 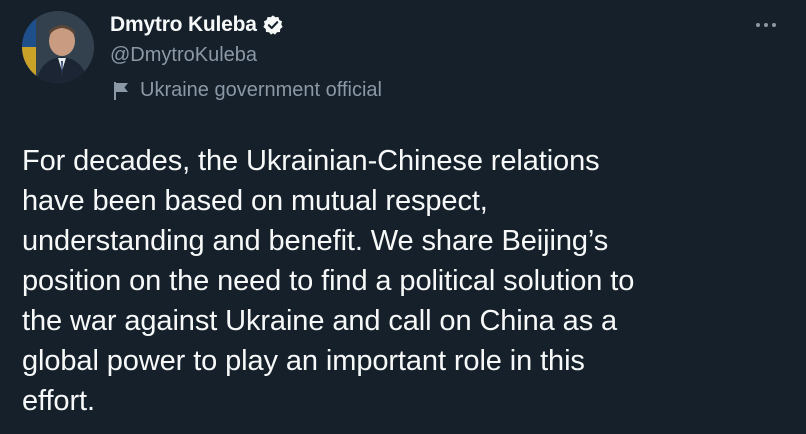 I want to click on affiliation-label-text: Ukraine government official, so click(x=261, y=90).